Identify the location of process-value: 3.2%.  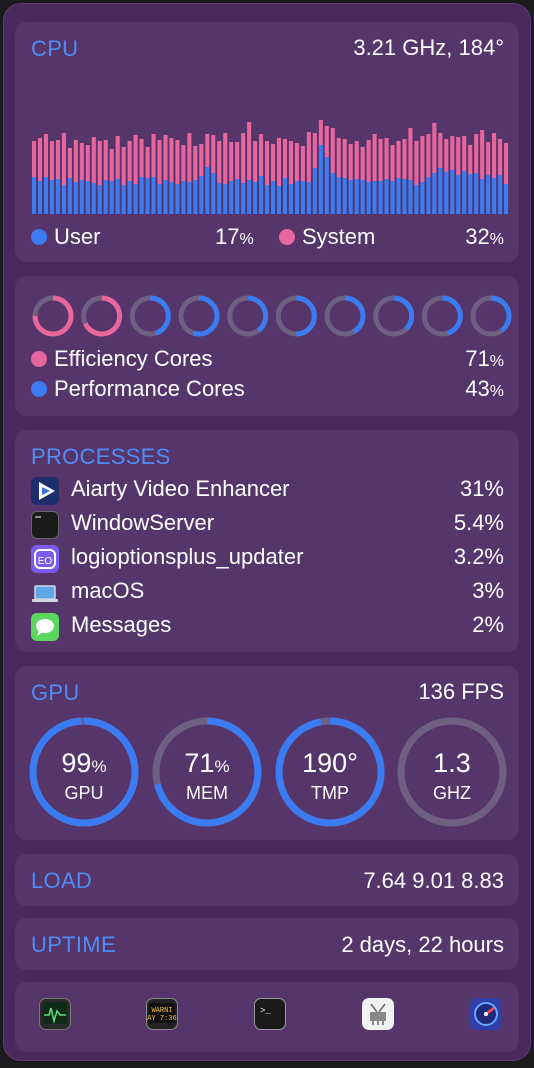
(478, 556).